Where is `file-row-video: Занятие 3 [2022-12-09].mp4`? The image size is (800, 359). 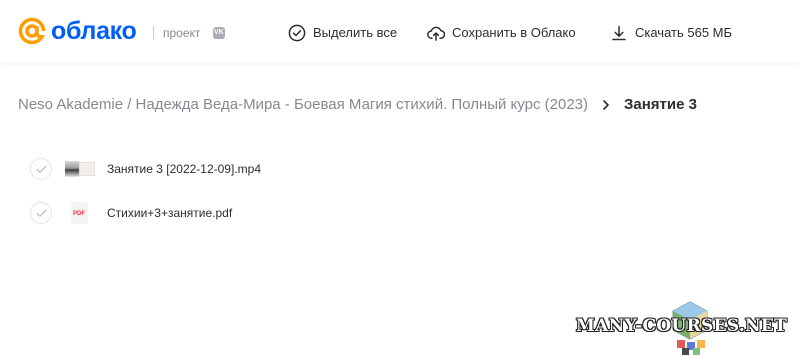 file-row-video: Занятие 3 [2022-12-09].mp4 is located at coordinates (145, 169).